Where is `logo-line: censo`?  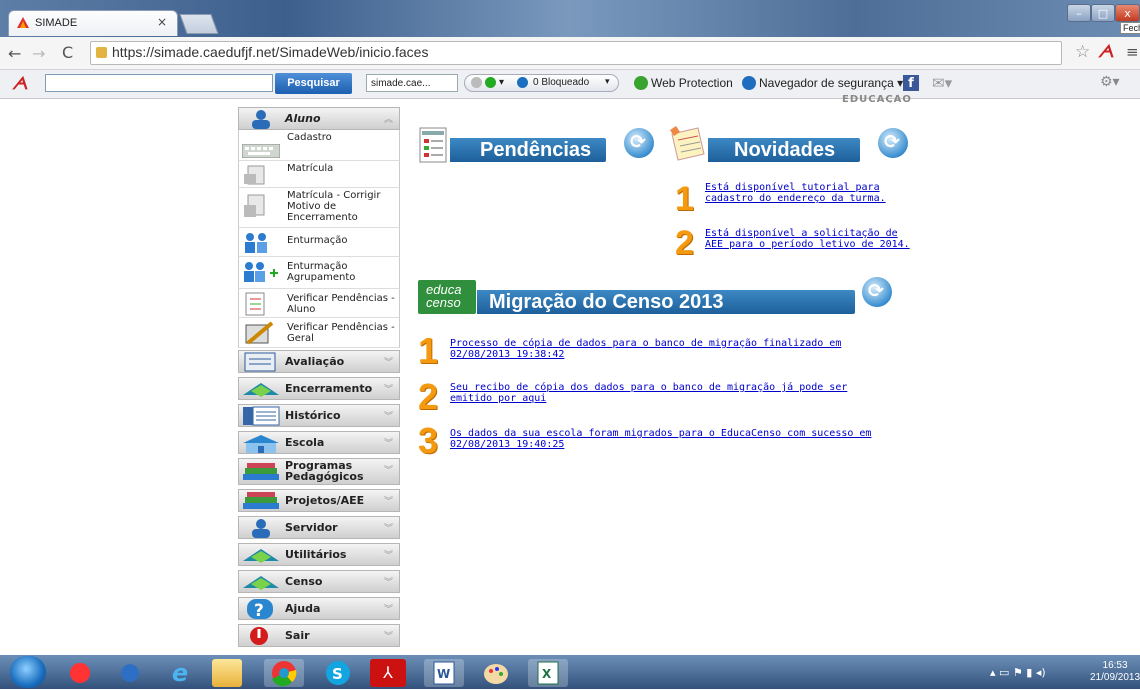 logo-line: censo is located at coordinates (443, 302).